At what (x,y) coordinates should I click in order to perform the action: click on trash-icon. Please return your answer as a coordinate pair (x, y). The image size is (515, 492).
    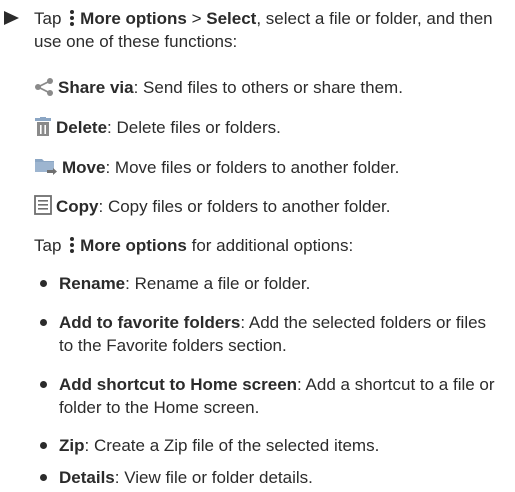
    Looking at the image, I should click on (43, 126).